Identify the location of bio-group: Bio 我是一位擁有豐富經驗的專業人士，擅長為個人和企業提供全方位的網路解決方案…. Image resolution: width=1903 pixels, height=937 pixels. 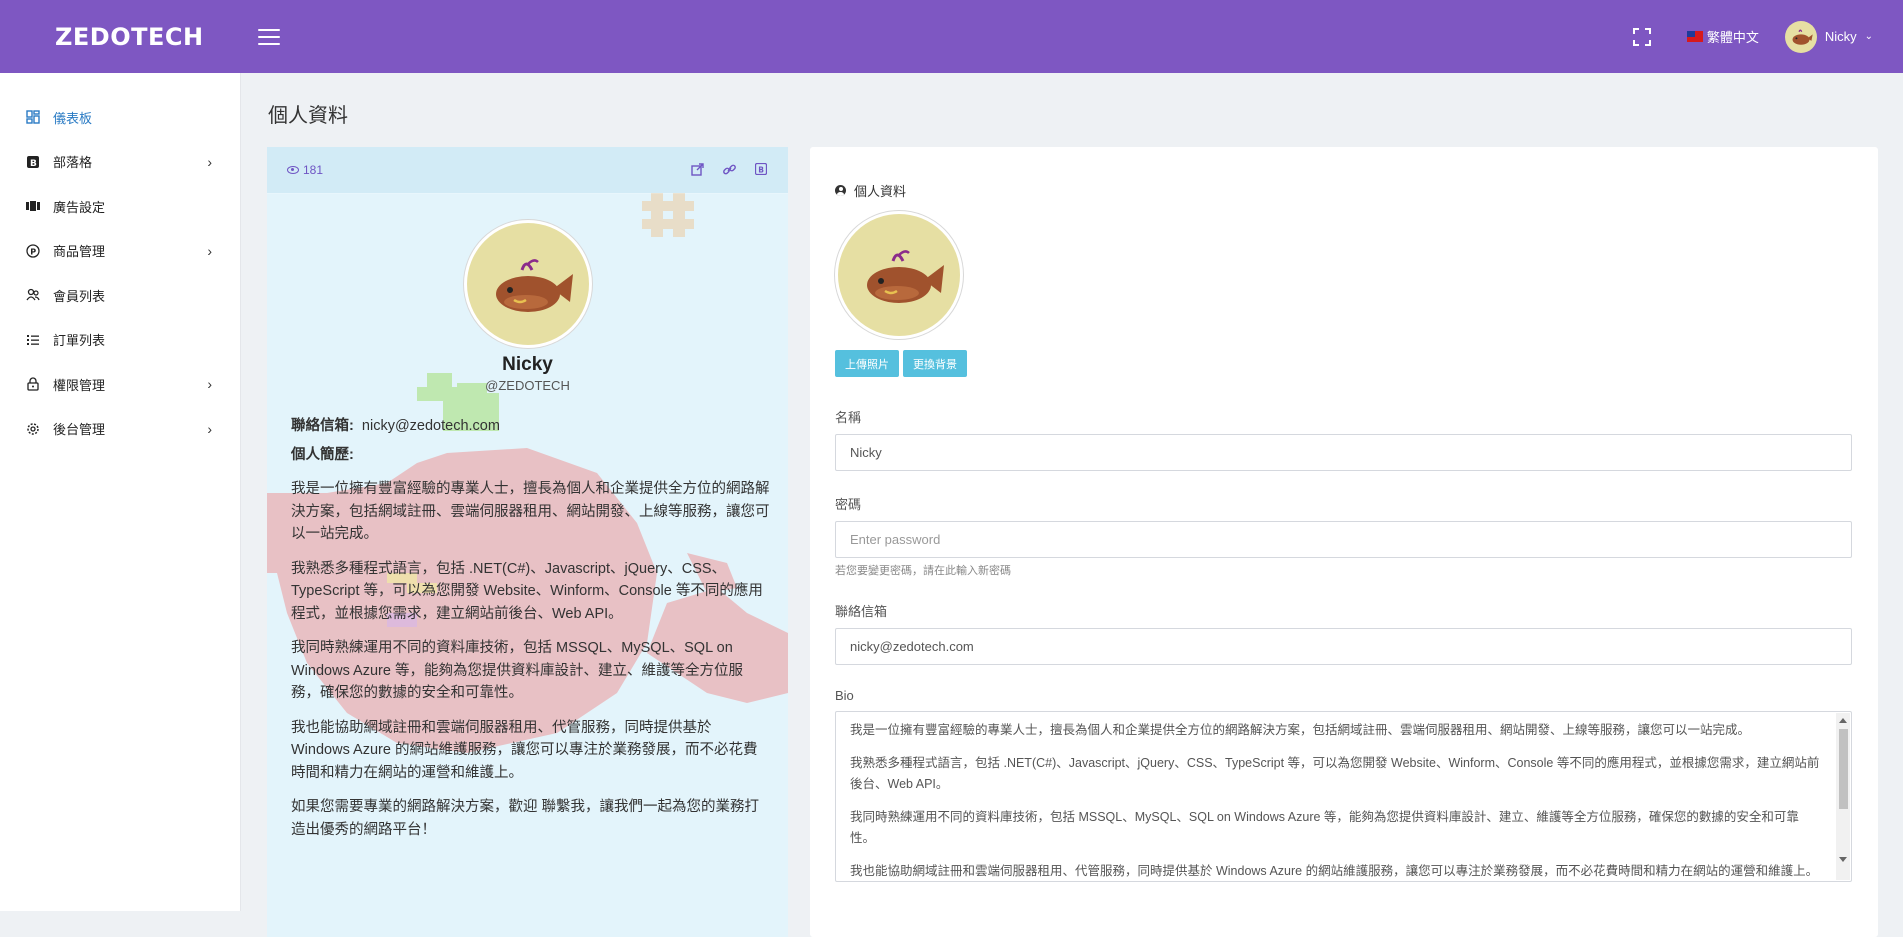
(1343, 785).